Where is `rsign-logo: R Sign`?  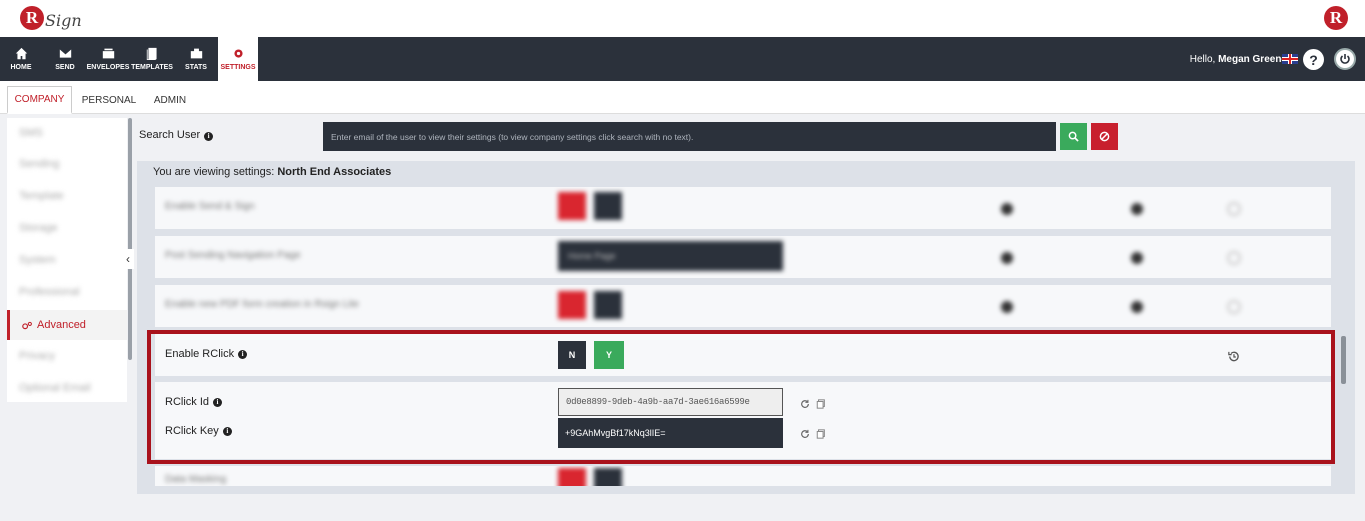
rsign-logo: R Sign is located at coordinates (51, 17).